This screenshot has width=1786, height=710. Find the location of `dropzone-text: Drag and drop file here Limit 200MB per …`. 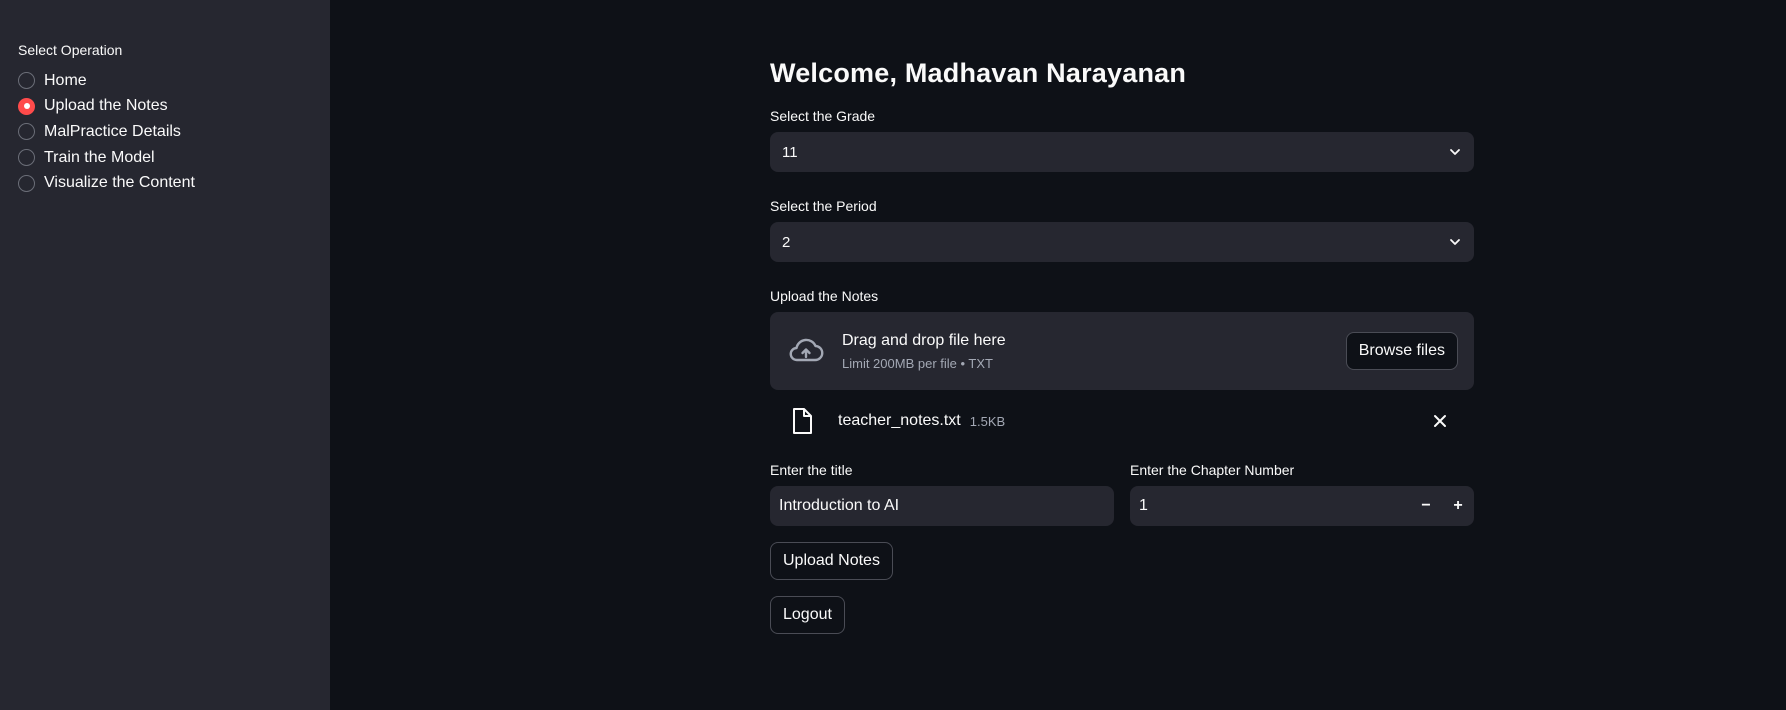

dropzone-text: Drag and drop file here Limit 200MB per … is located at coordinates (1094, 351).